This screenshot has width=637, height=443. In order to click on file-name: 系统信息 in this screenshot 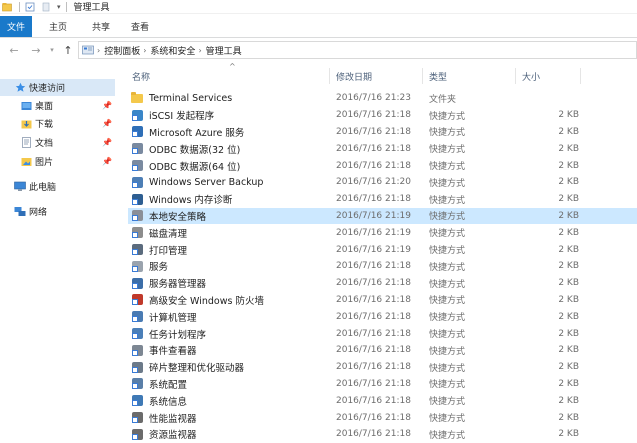, I will do `click(168, 402)`.